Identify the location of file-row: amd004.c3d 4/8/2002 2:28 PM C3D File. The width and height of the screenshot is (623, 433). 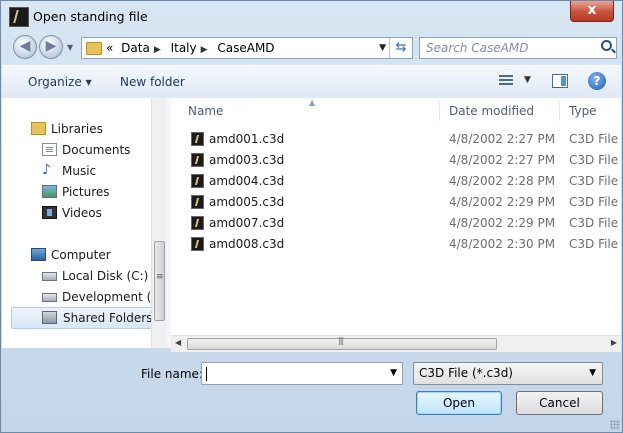
(396, 181).